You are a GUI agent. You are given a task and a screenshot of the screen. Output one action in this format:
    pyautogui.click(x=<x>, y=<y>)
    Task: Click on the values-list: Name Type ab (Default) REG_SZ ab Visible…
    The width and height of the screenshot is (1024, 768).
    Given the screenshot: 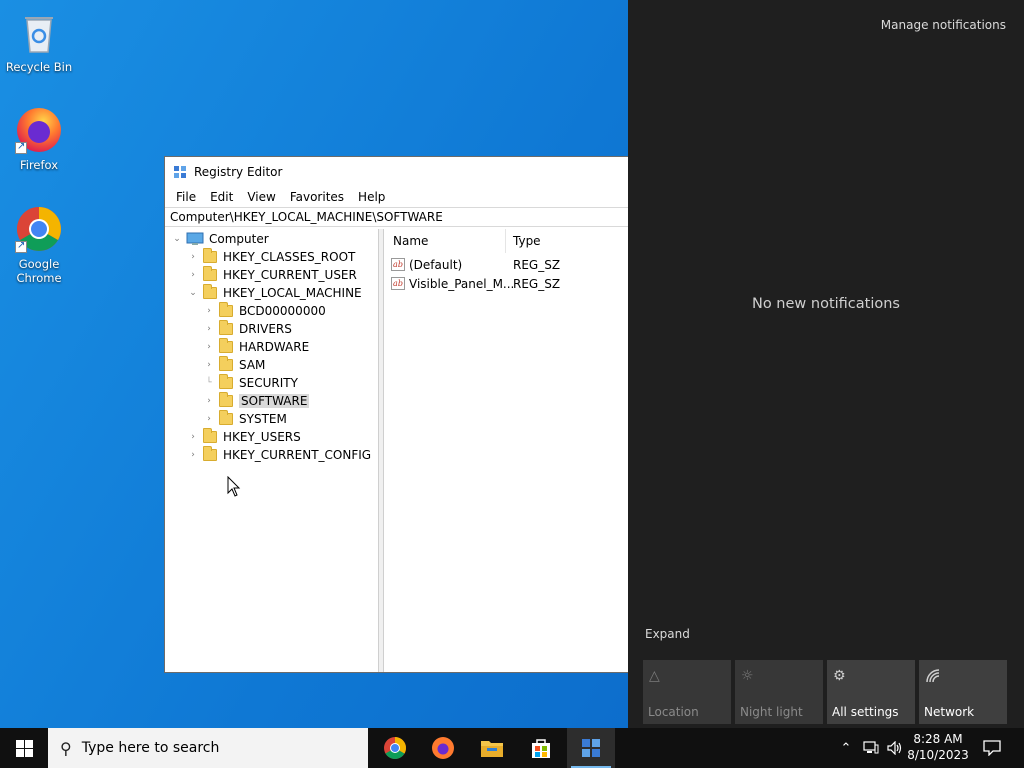 What is the action you would take?
    pyautogui.click(x=509, y=450)
    